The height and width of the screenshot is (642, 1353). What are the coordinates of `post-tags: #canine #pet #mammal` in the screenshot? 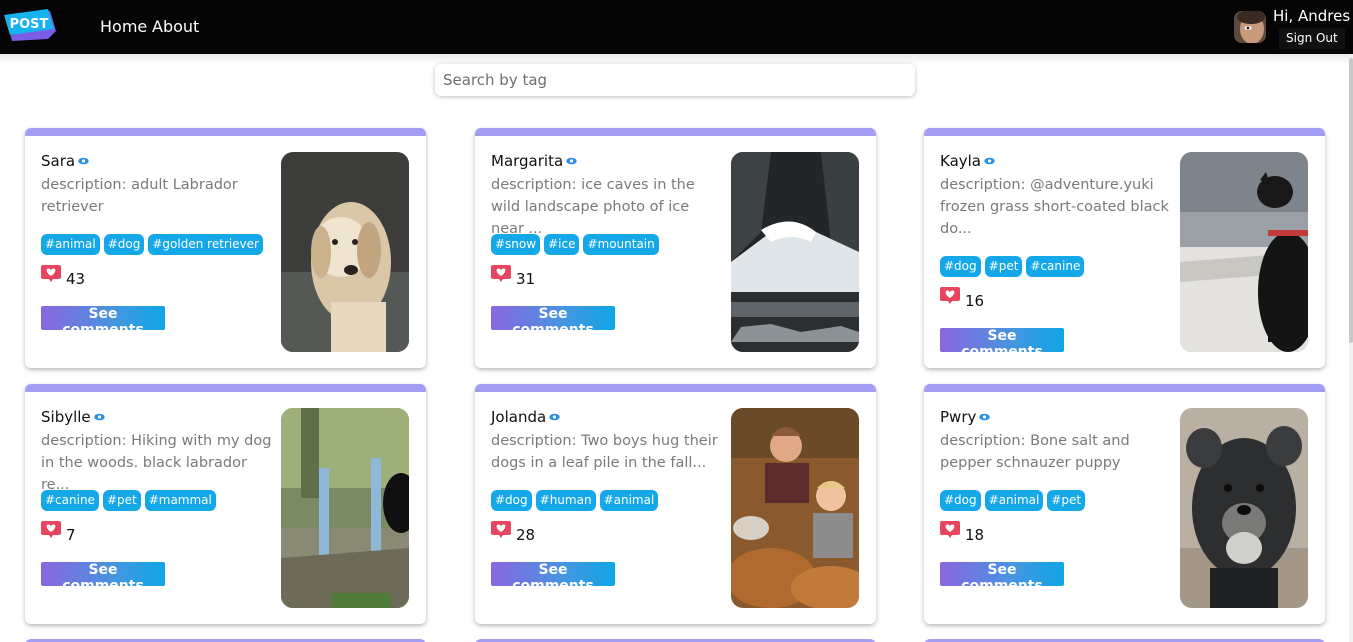 It's located at (128, 500).